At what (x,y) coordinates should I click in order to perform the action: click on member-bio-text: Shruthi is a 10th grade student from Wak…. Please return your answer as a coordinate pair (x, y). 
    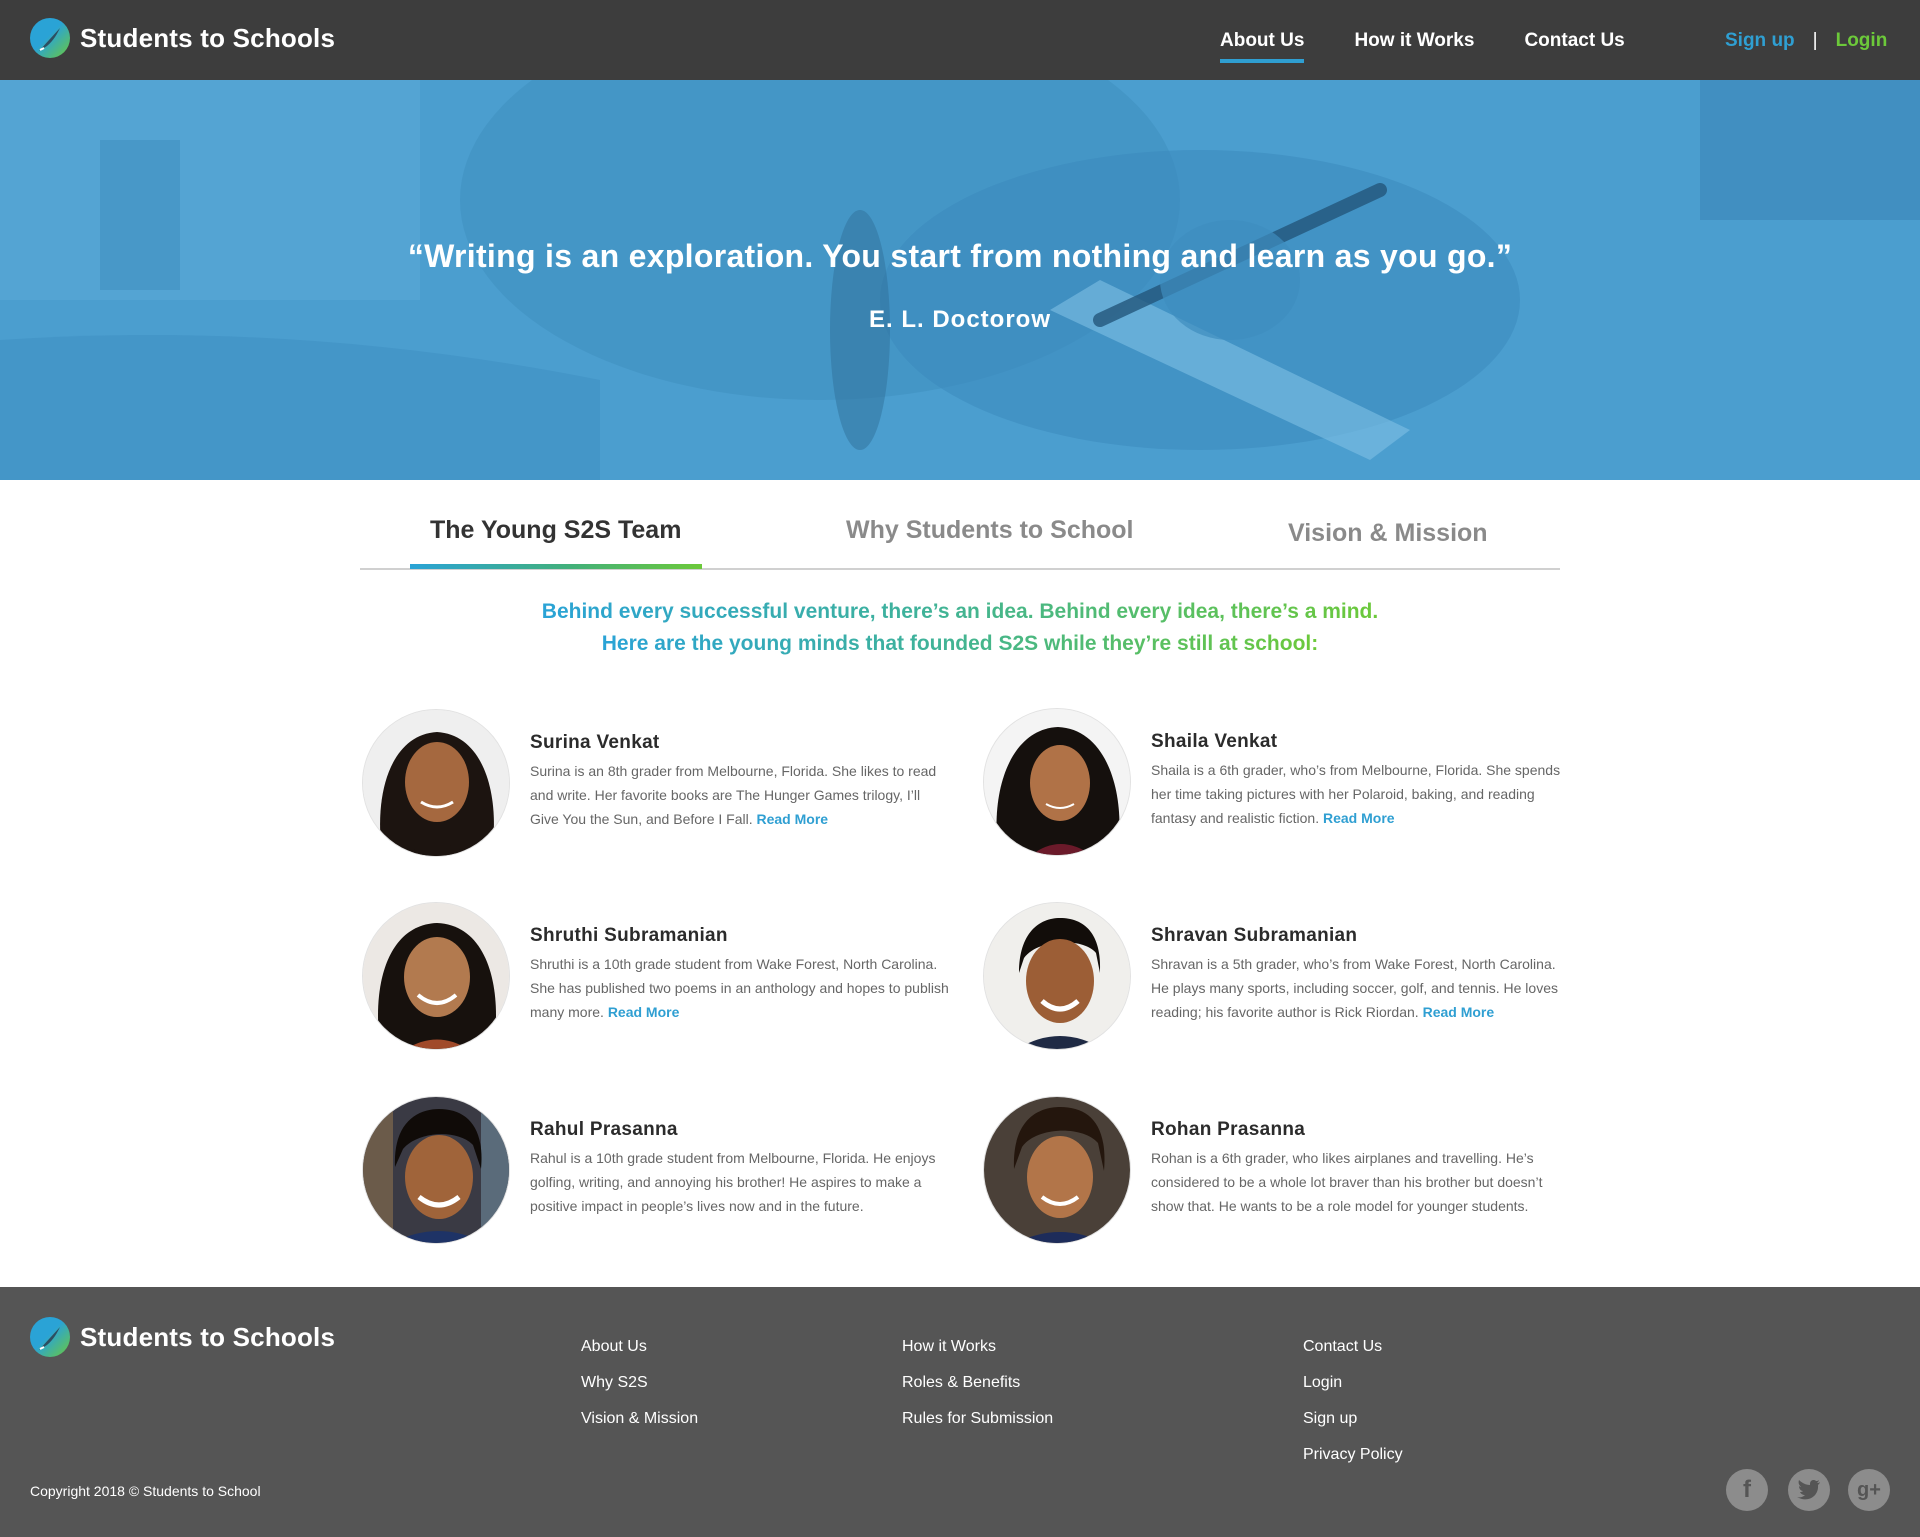
    Looking at the image, I should click on (739, 988).